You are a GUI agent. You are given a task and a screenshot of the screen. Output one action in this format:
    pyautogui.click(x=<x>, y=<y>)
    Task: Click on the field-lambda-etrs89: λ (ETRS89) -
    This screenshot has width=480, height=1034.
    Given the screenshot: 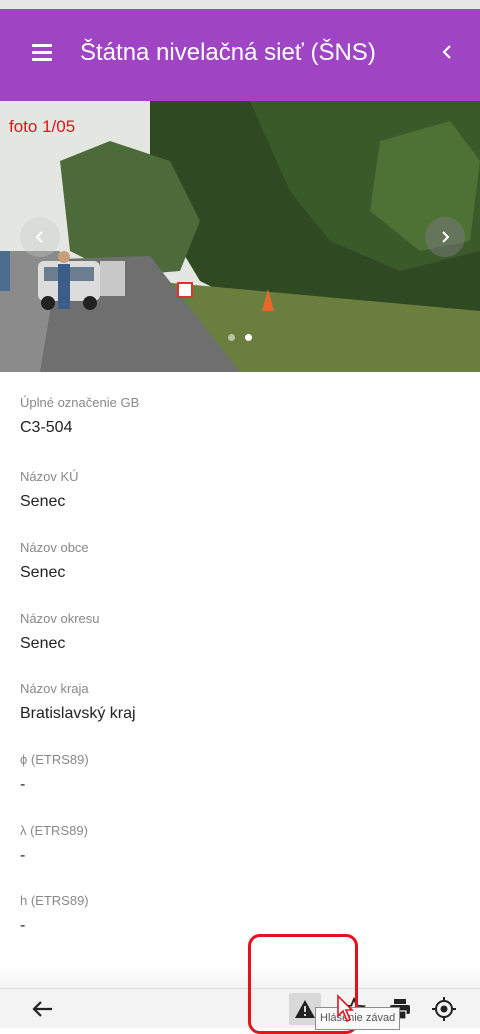 What is the action you would take?
    pyautogui.click(x=54, y=844)
    